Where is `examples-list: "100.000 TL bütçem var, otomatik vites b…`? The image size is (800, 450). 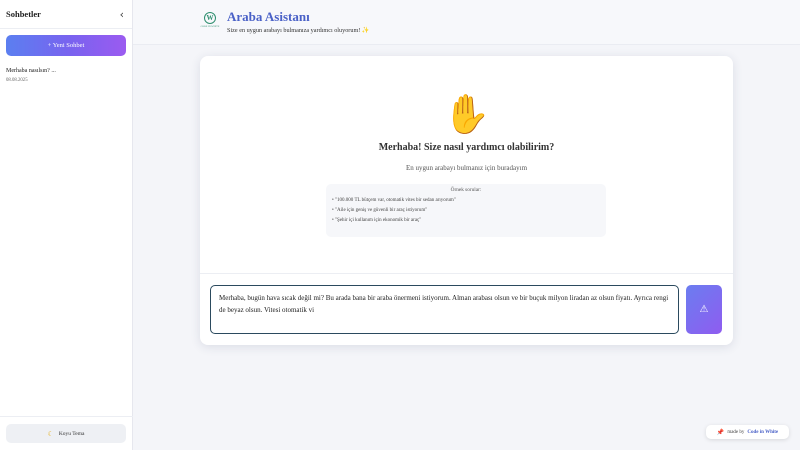
examples-list: "100.000 TL bütçem var, otomatik vites b… is located at coordinates (466, 211).